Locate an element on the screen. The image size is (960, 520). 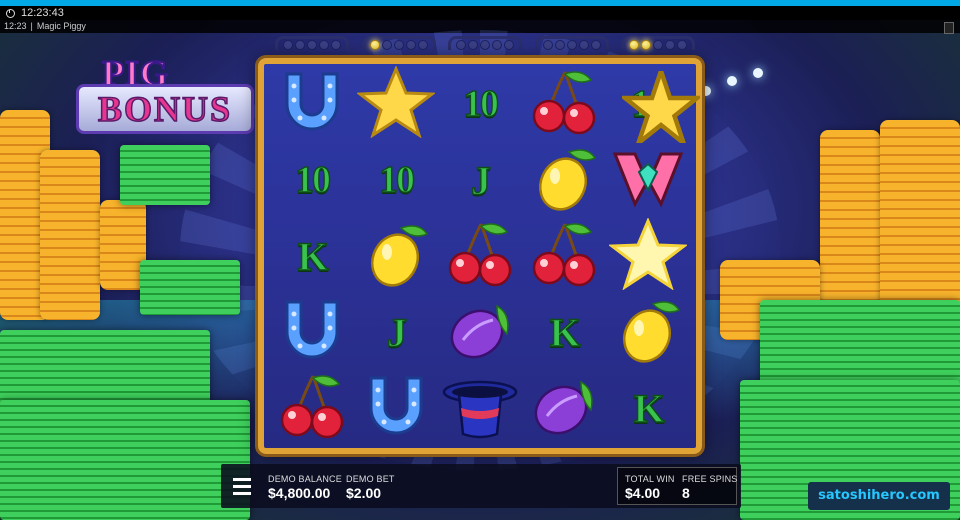
plum-symbol-icon is located at coordinates (564, 408).